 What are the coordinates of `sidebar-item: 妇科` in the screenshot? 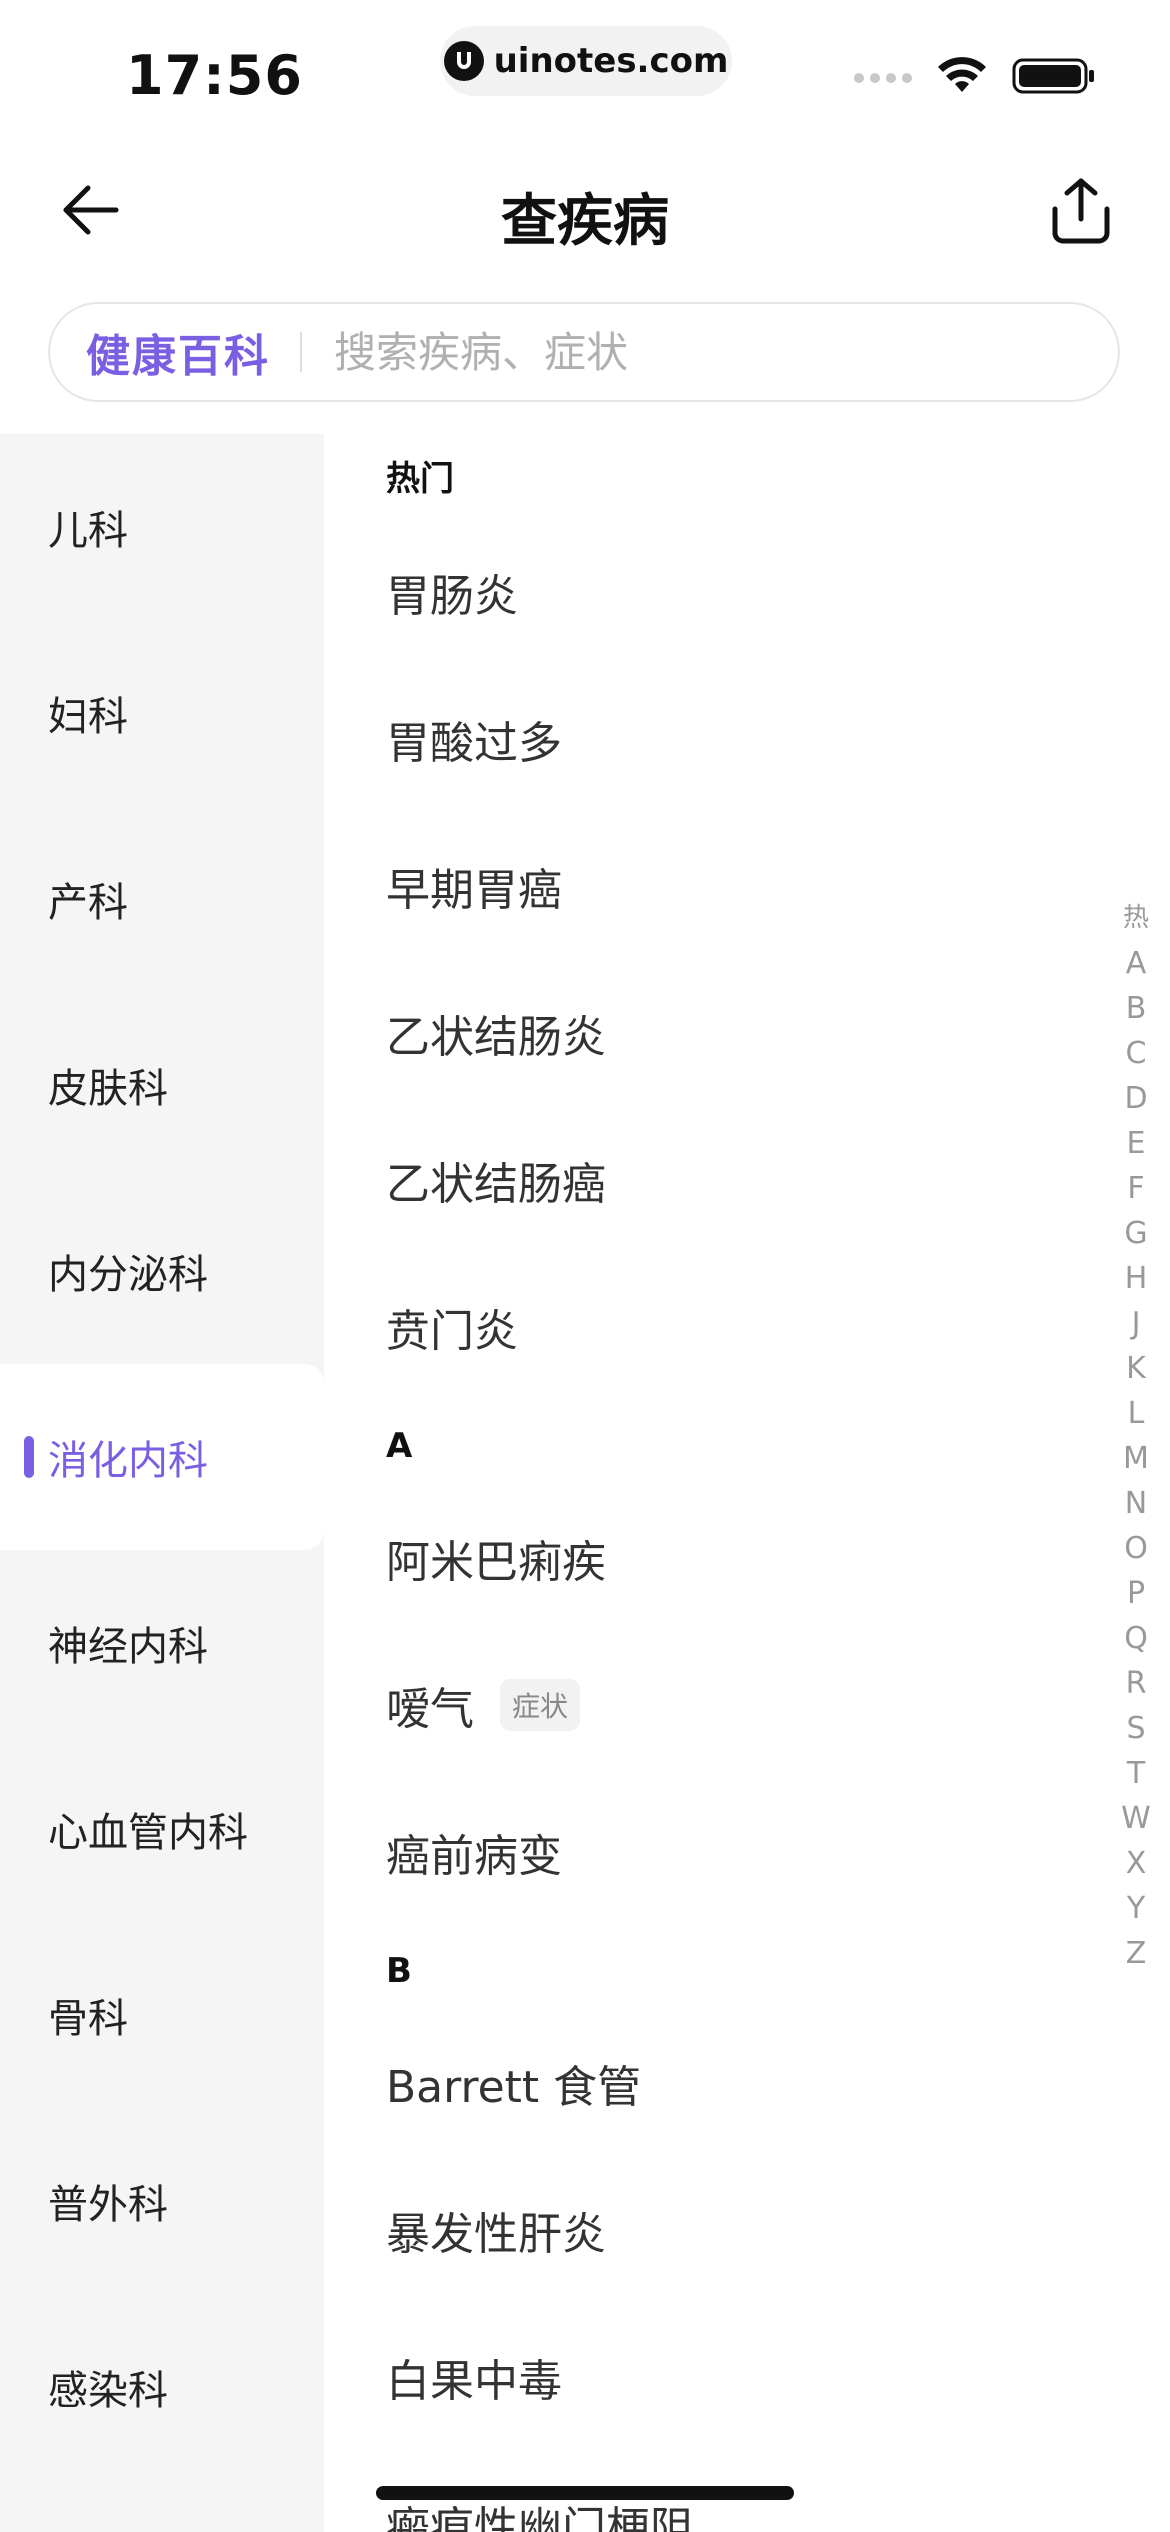 It's located at (162, 713).